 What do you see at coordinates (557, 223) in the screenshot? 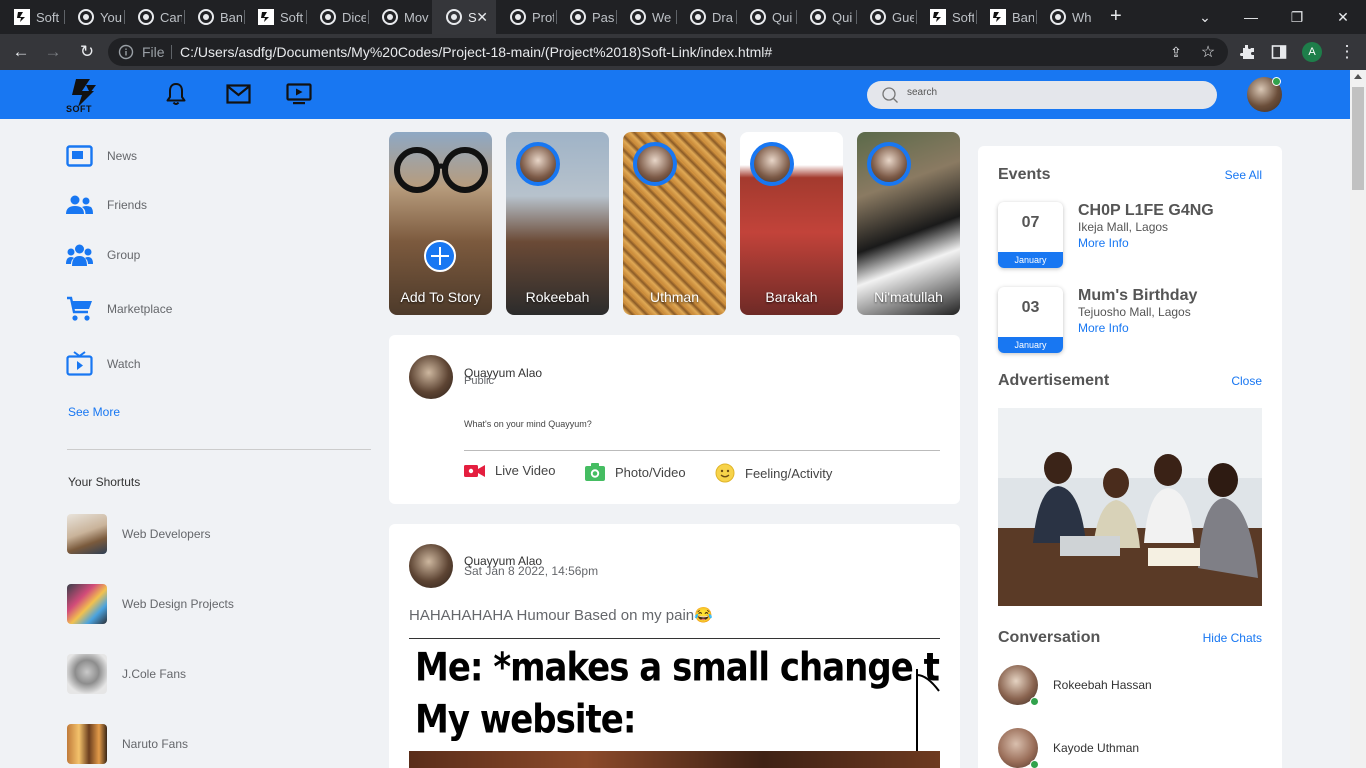
I see `story-card: Rokeebah` at bounding box center [557, 223].